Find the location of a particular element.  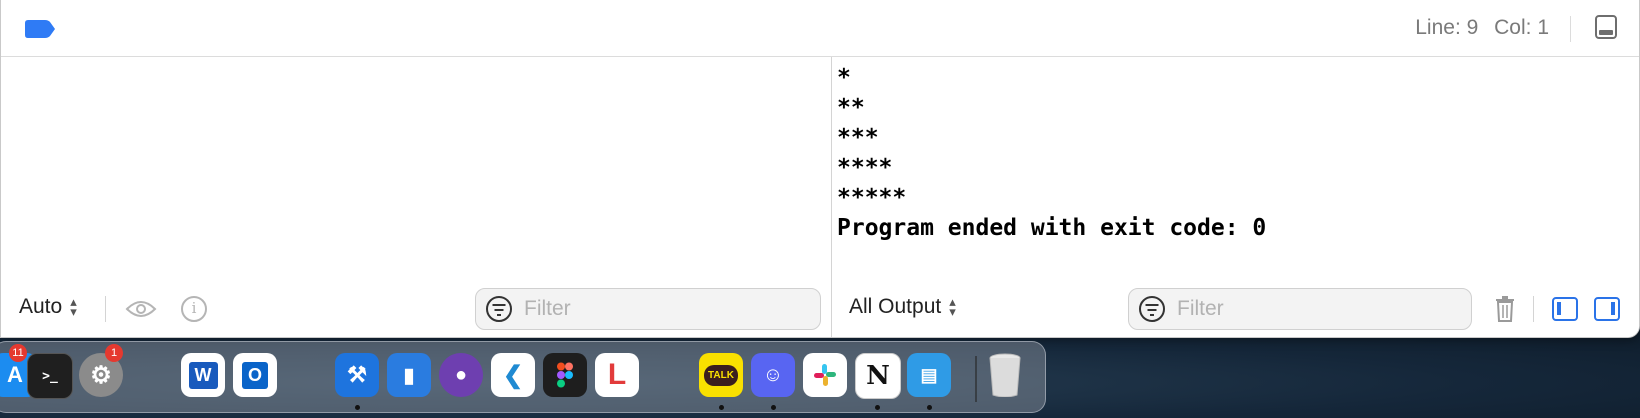

hide-debug-area-icon is located at coordinates (1606, 27).